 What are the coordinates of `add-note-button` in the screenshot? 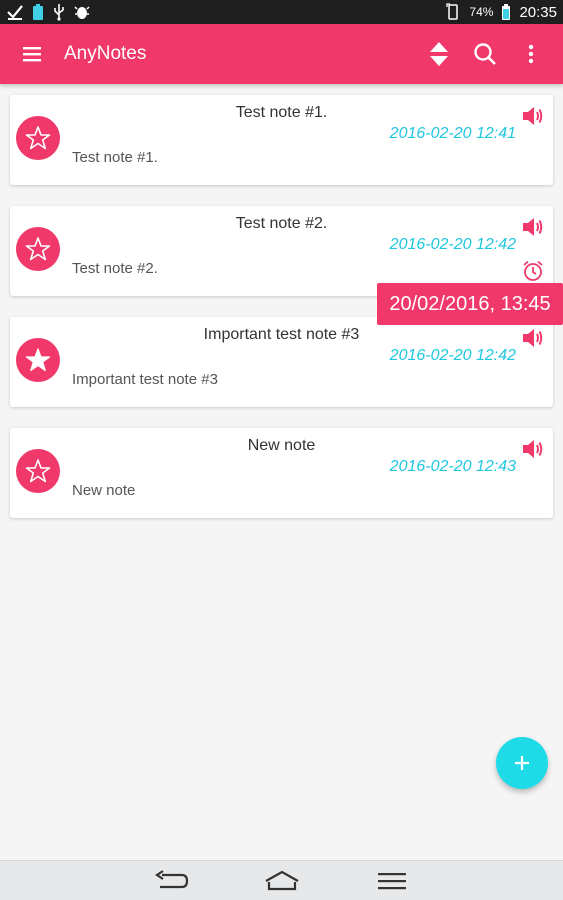 It's located at (522, 763).